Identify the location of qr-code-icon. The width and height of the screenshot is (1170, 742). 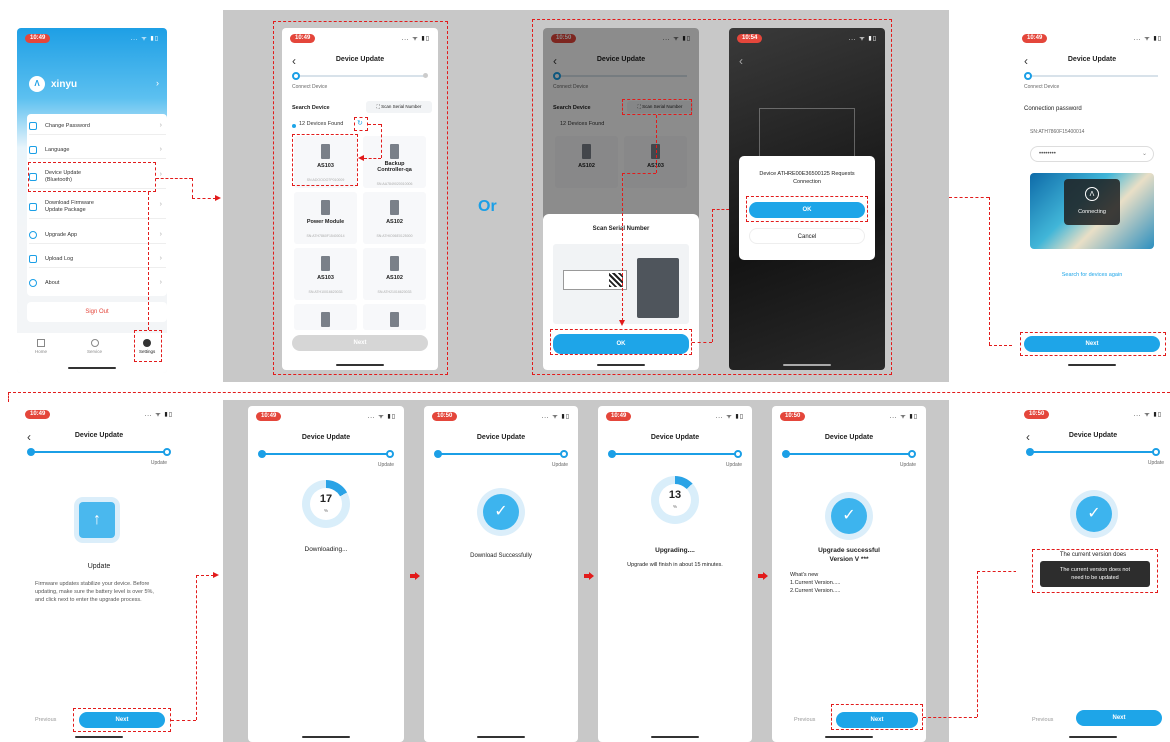
(616, 280).